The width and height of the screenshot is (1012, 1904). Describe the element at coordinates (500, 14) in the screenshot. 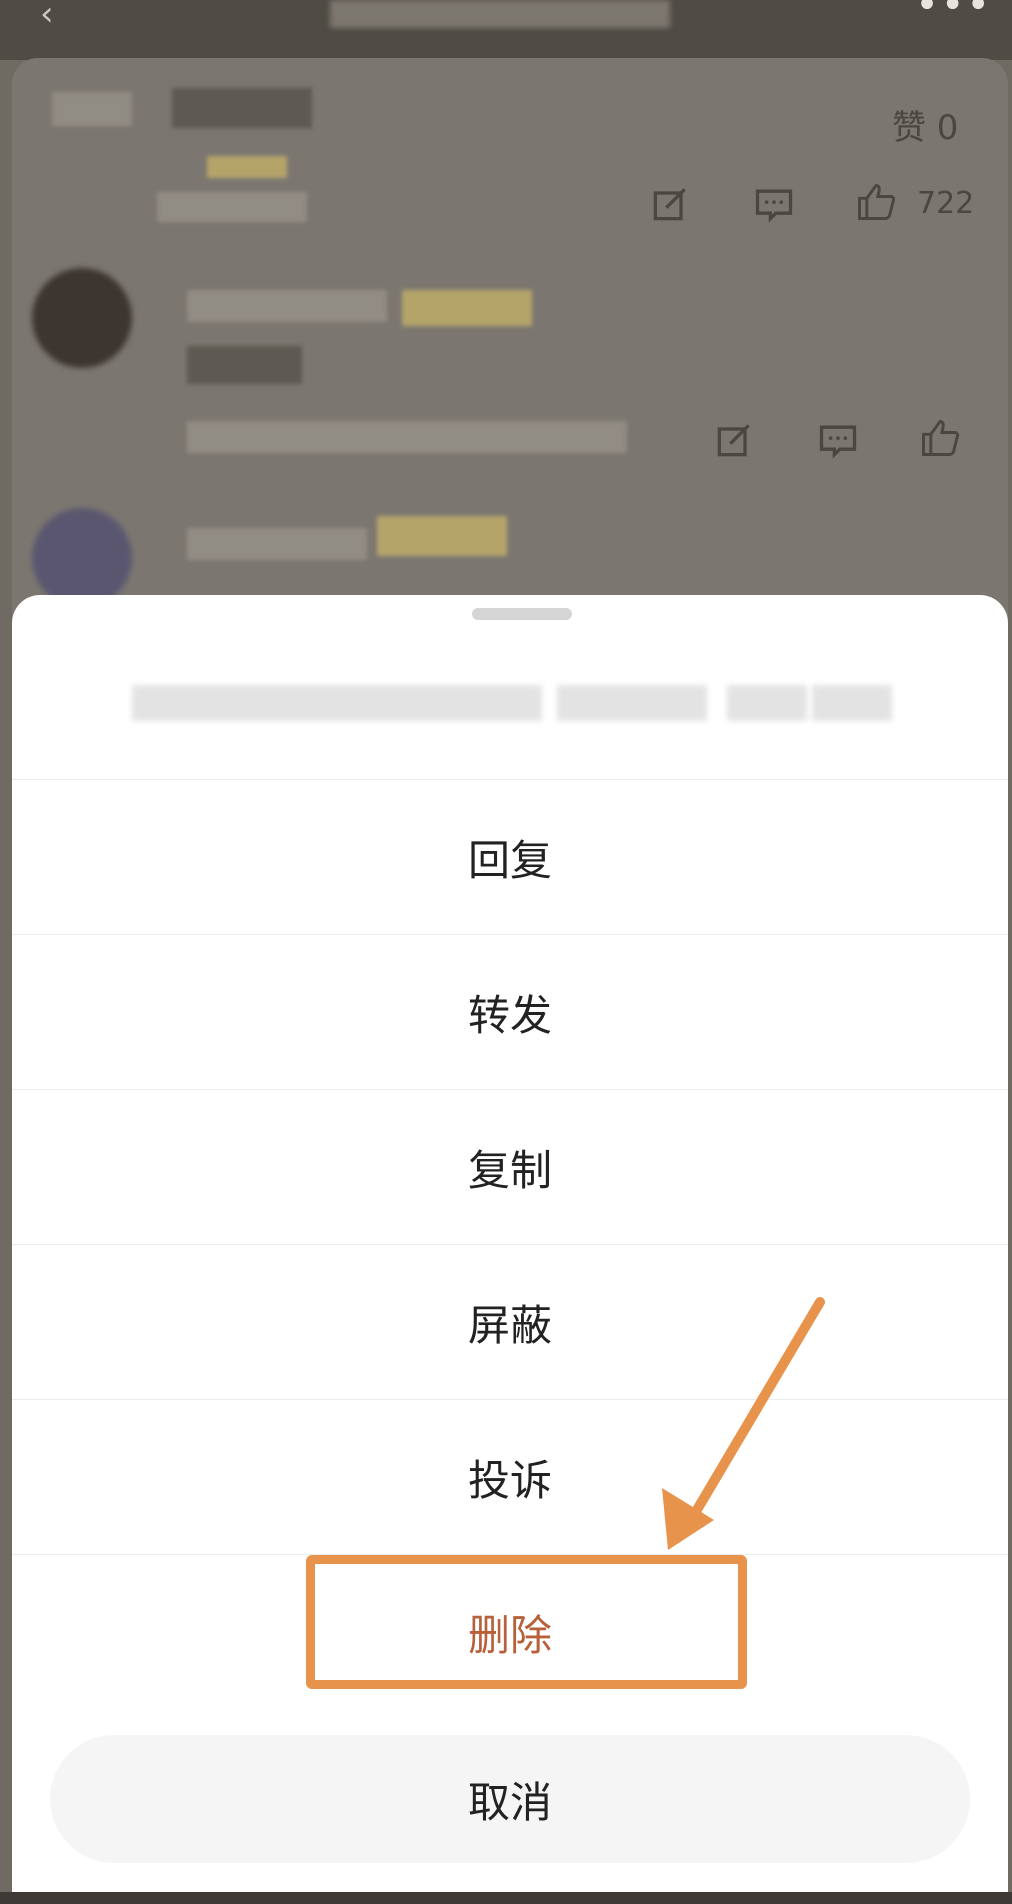

I see `blurred-title` at that location.